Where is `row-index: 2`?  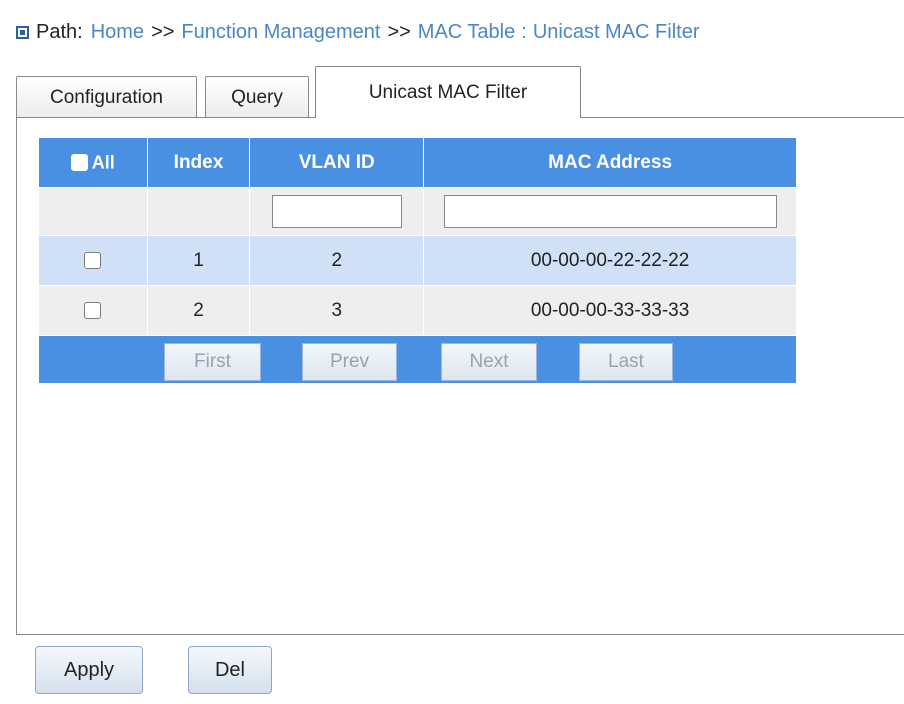
row-index: 2 is located at coordinates (198, 310).